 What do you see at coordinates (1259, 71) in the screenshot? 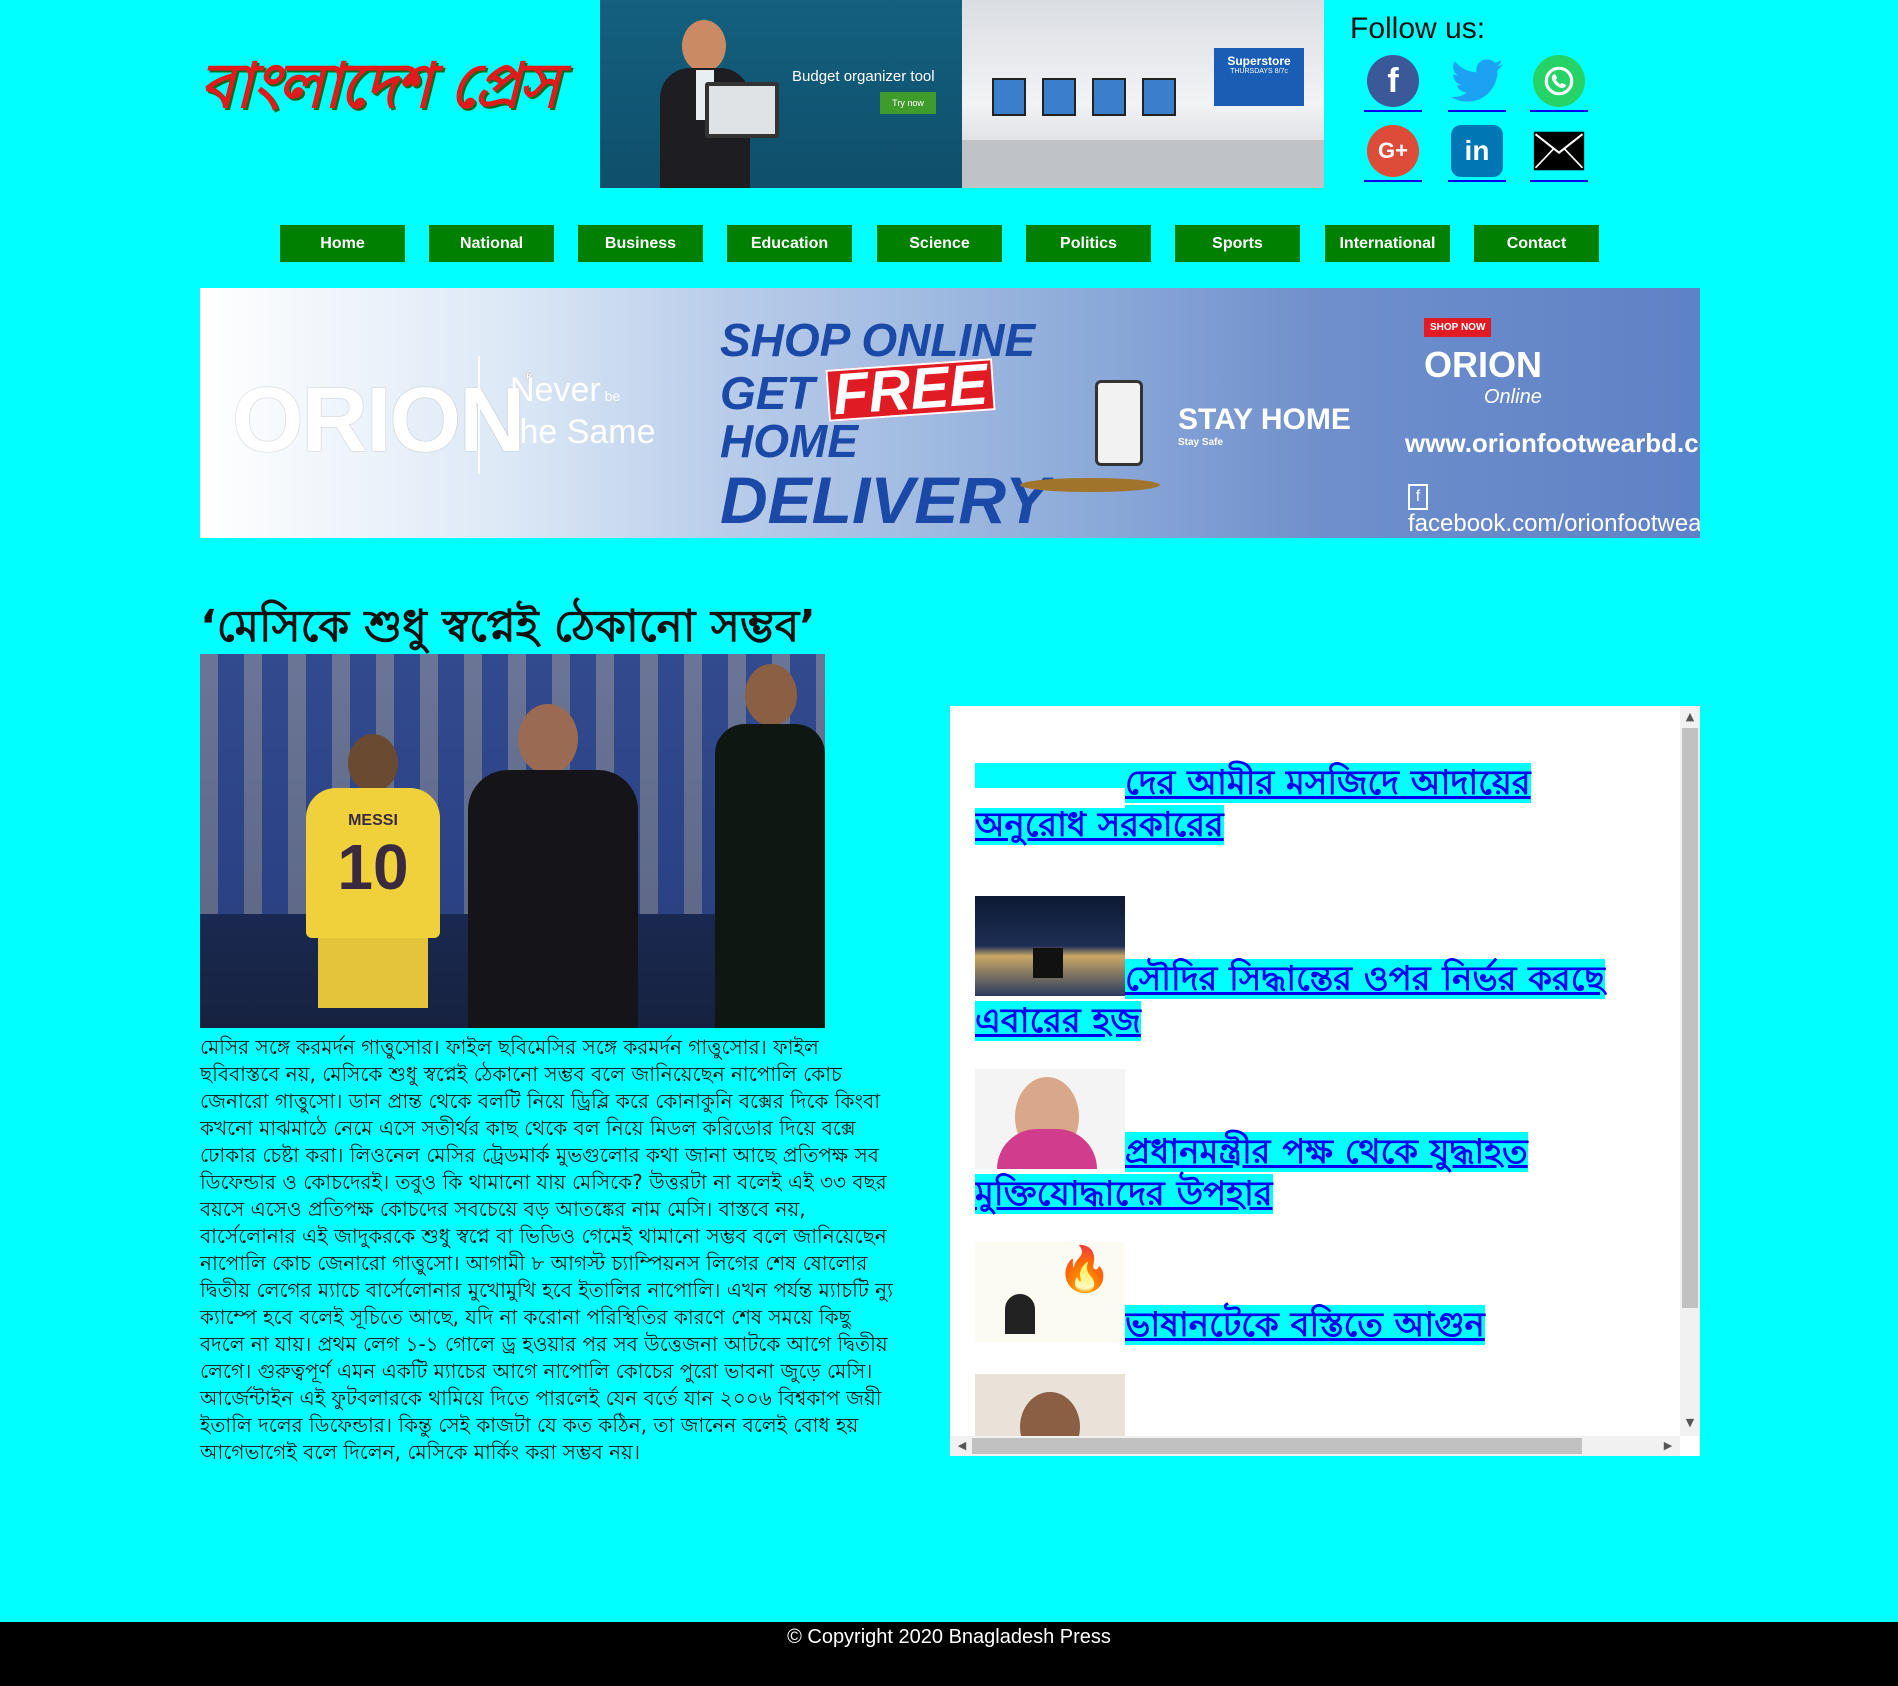
I see `ad-superstore-subtitle: THURSDAYS 8/7c` at bounding box center [1259, 71].